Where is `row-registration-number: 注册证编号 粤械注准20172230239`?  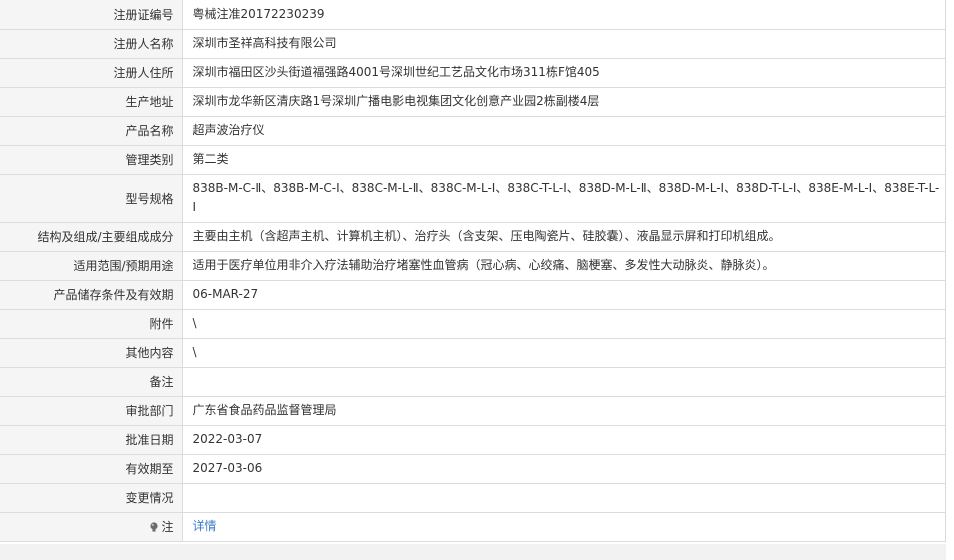
row-registration-number: 注册证编号 粤械注准20172230239 is located at coordinates (473, 15).